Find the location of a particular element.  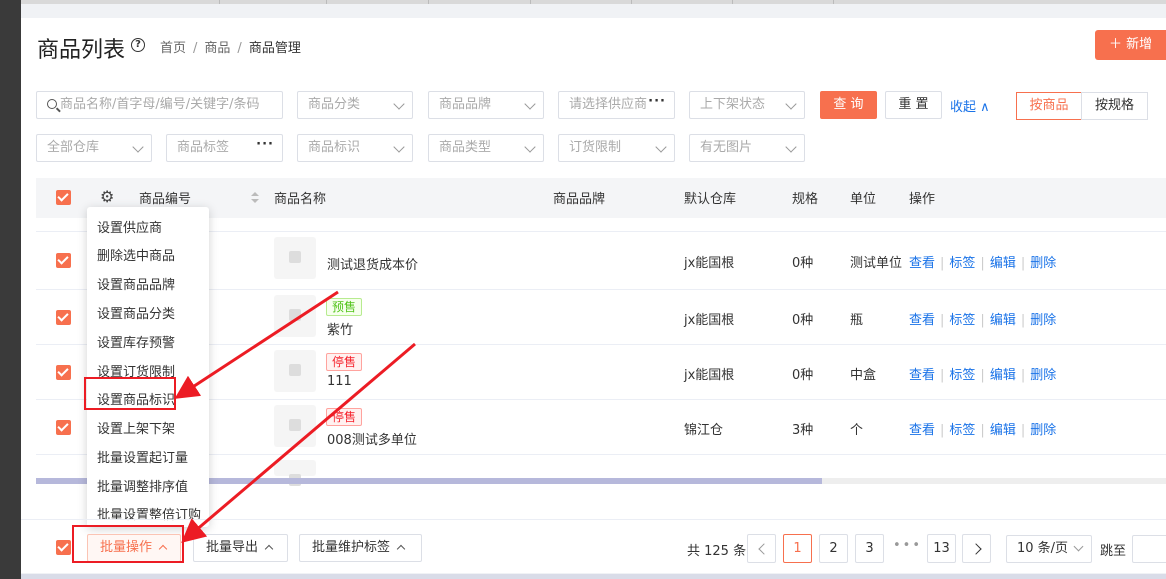

view-by-product-toggle: 按商品 is located at coordinates (1049, 106).